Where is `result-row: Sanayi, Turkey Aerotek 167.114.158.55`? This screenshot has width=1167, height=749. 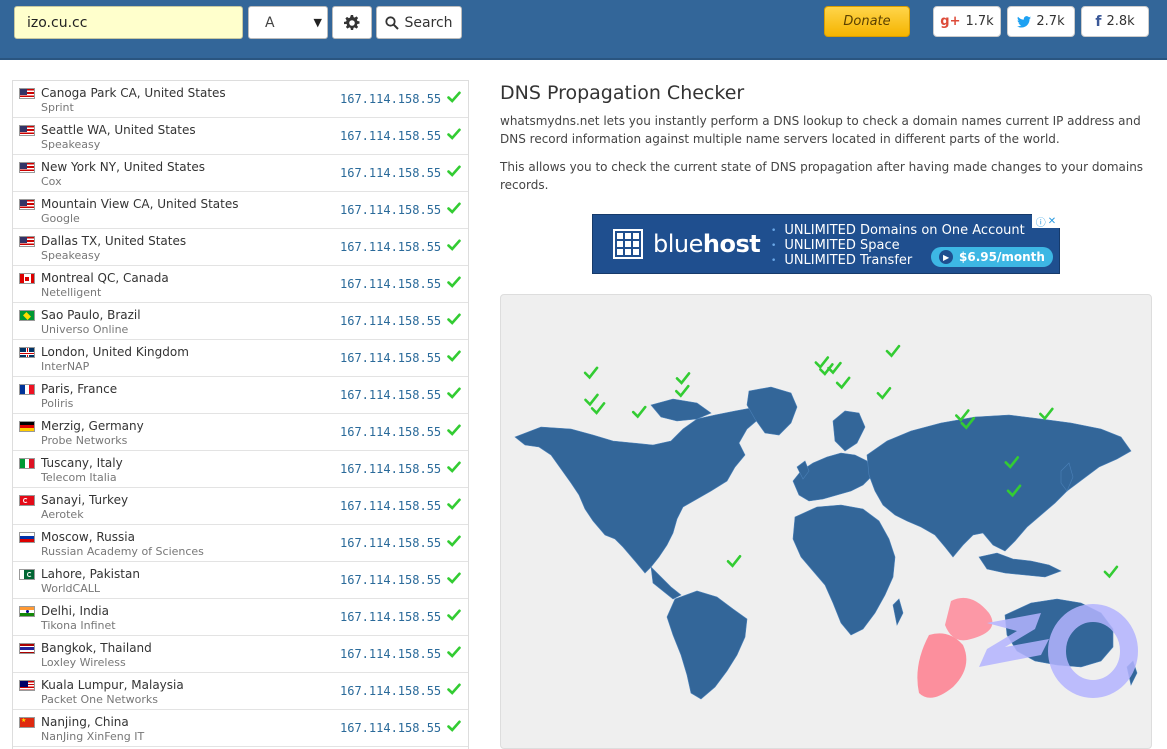 result-row: Sanayi, Turkey Aerotek 167.114.158.55 is located at coordinates (240, 506).